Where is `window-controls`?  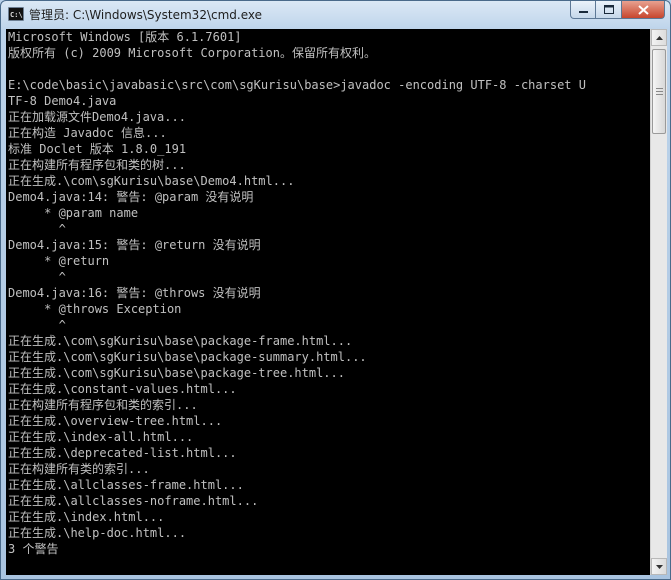
window-controls is located at coordinates (617, 10).